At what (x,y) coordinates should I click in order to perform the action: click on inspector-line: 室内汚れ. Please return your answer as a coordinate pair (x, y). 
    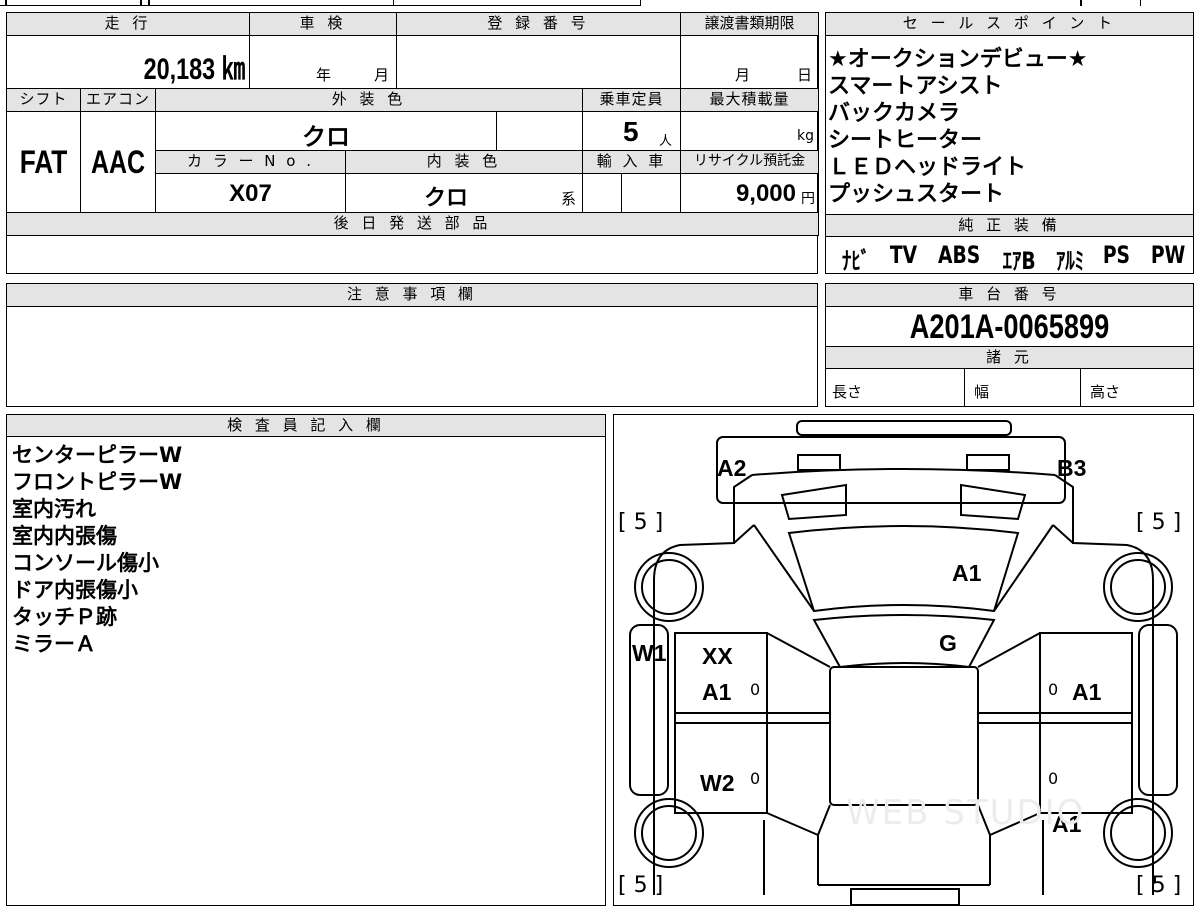
    Looking at the image, I should click on (54, 509).